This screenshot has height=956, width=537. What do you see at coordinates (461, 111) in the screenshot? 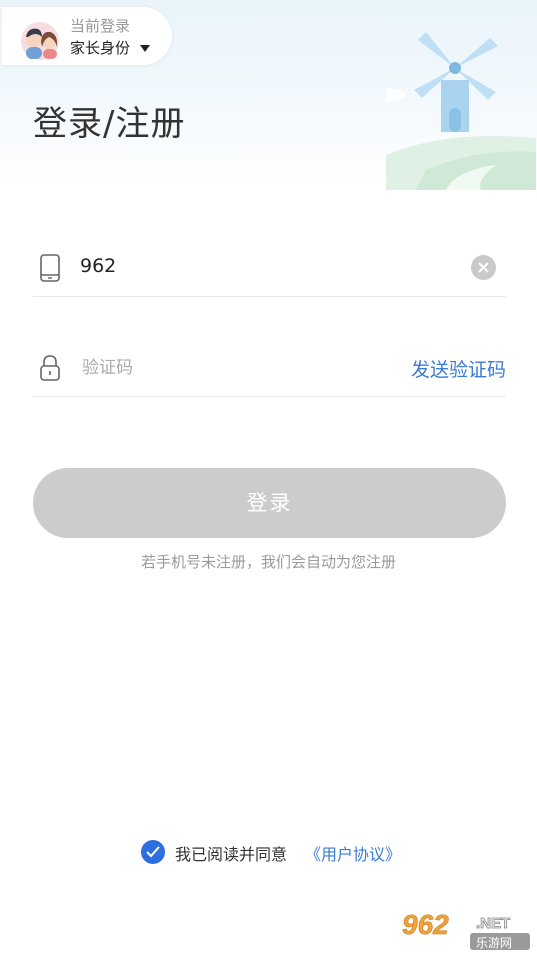
I see `windmill-illustration` at bounding box center [461, 111].